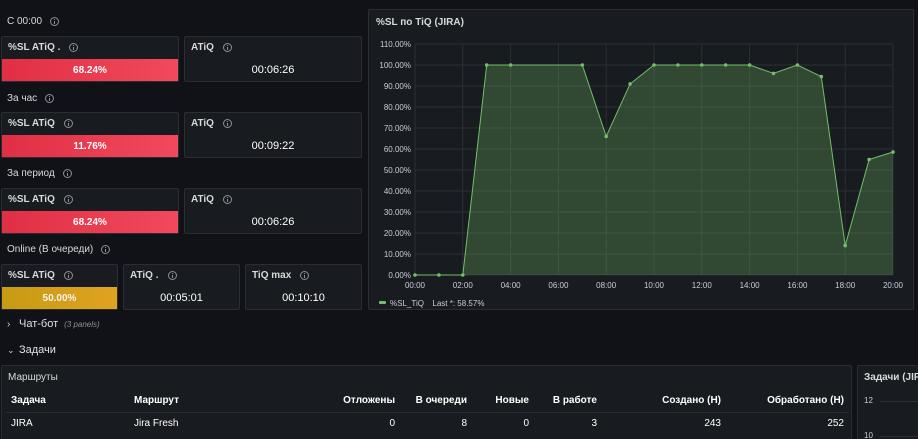  What do you see at coordinates (750, 285) in the screenshot?
I see `x-tick-label: 14:00` at bounding box center [750, 285].